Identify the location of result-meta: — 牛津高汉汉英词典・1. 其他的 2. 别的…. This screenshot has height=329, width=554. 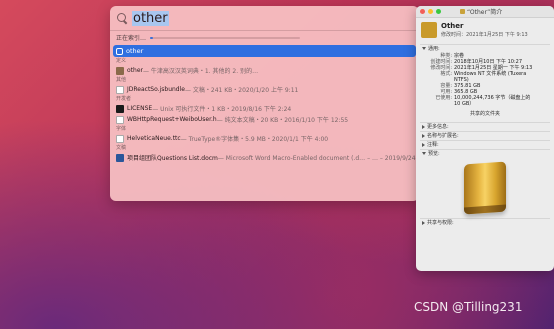
(200, 71).